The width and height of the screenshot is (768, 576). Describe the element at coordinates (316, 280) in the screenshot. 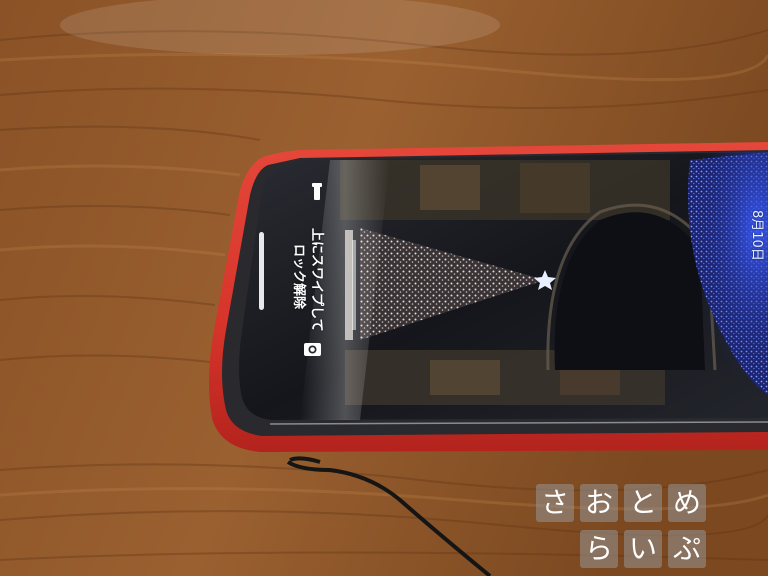

I see `swipe-hint-line1: 上にスワイプして` at that location.